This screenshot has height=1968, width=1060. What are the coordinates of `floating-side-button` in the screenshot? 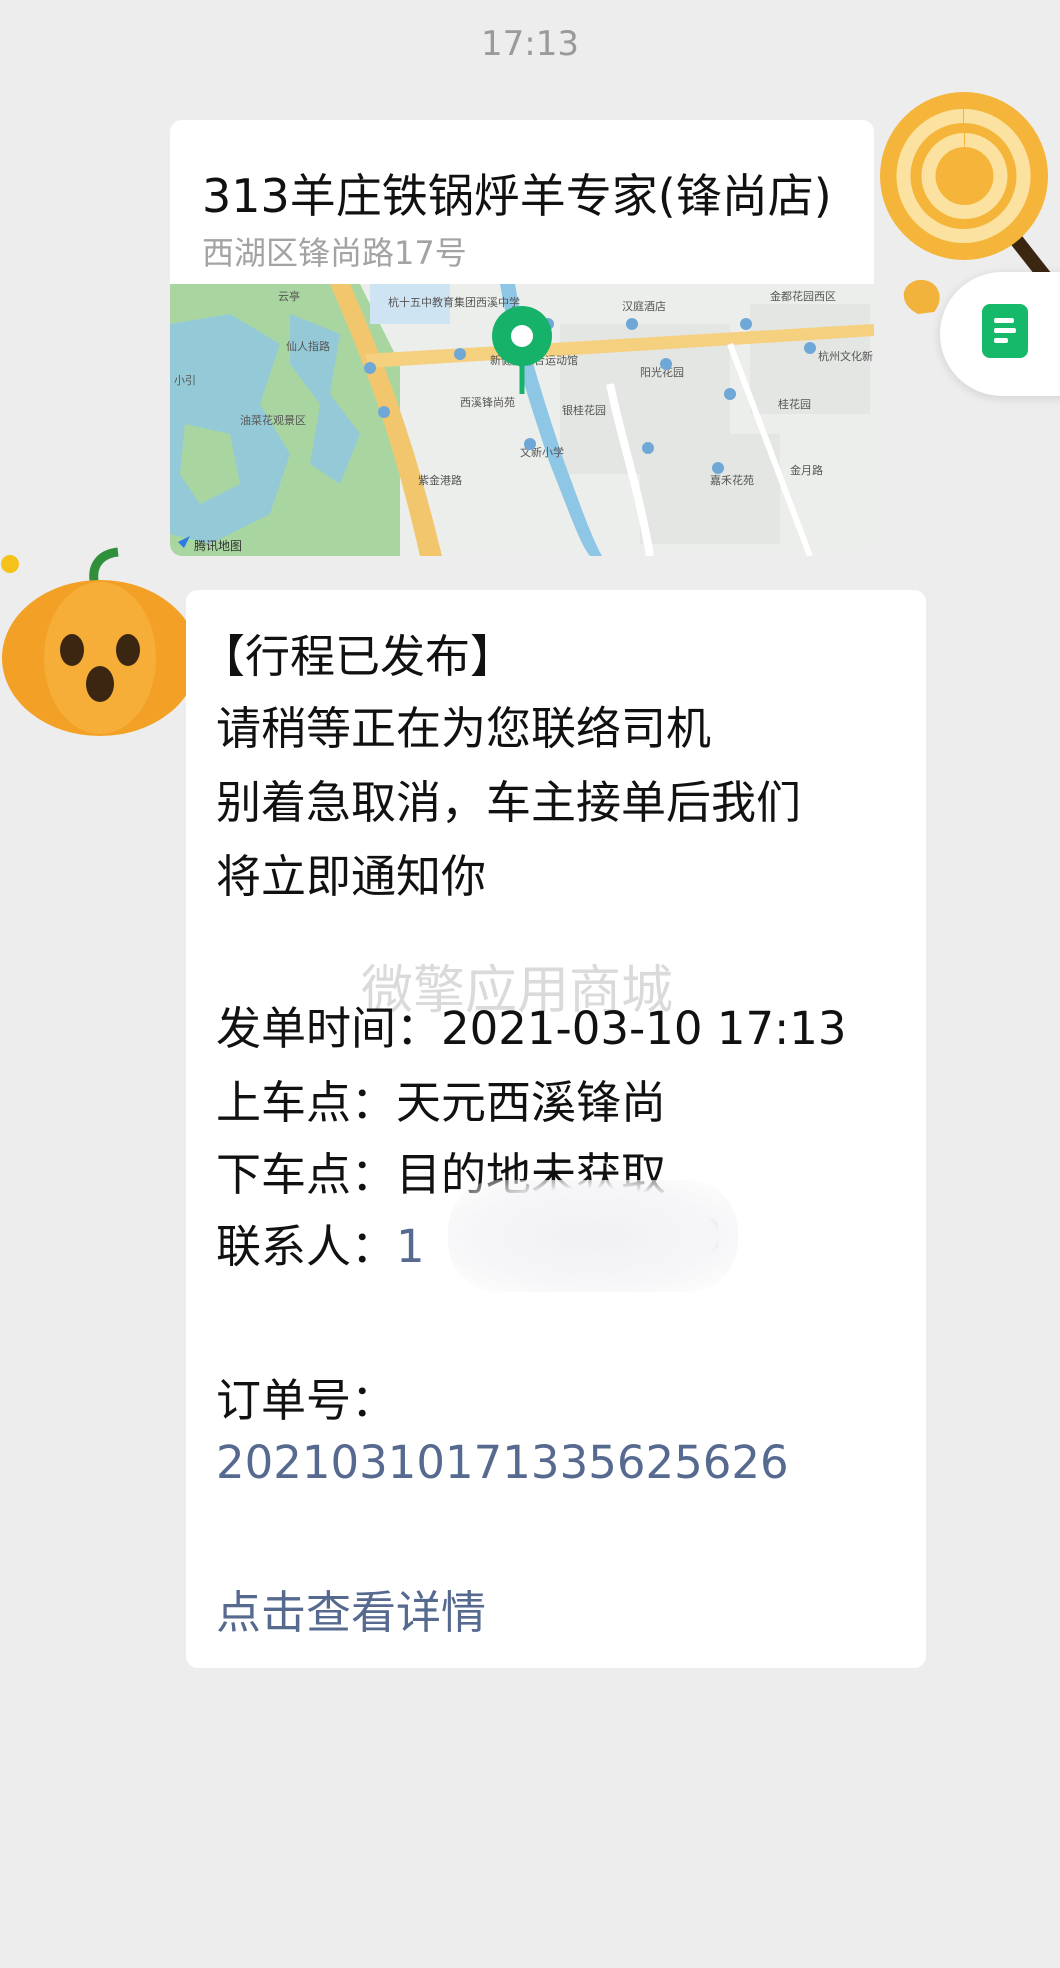 It's located at (1000, 334).